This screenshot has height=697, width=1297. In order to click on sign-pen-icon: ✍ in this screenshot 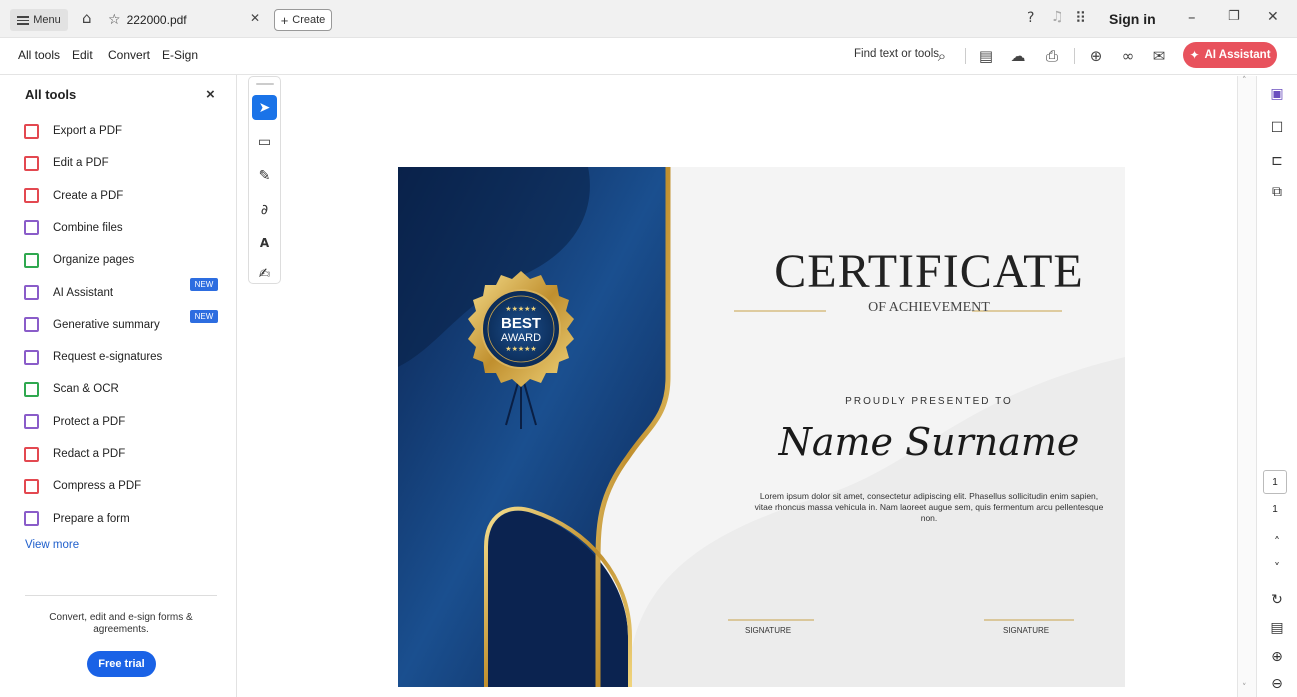, I will do `click(264, 273)`.